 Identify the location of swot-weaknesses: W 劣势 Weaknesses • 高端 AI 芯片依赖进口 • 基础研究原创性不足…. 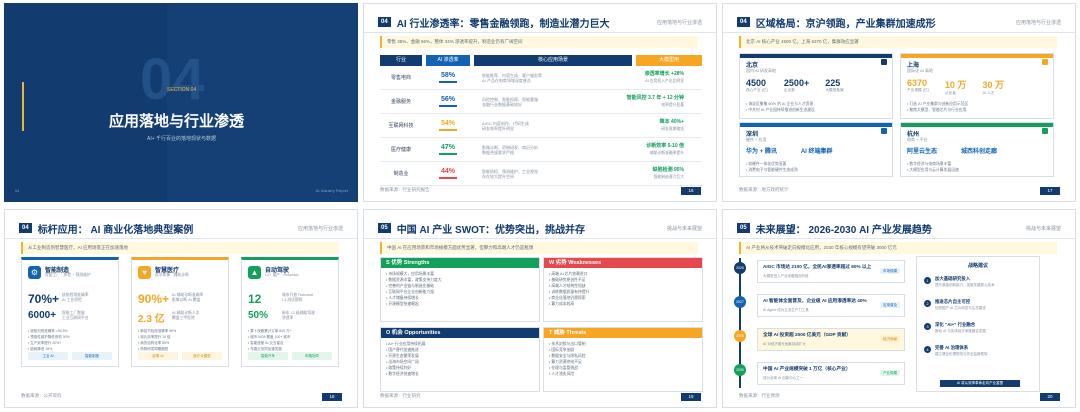
(623, 289).